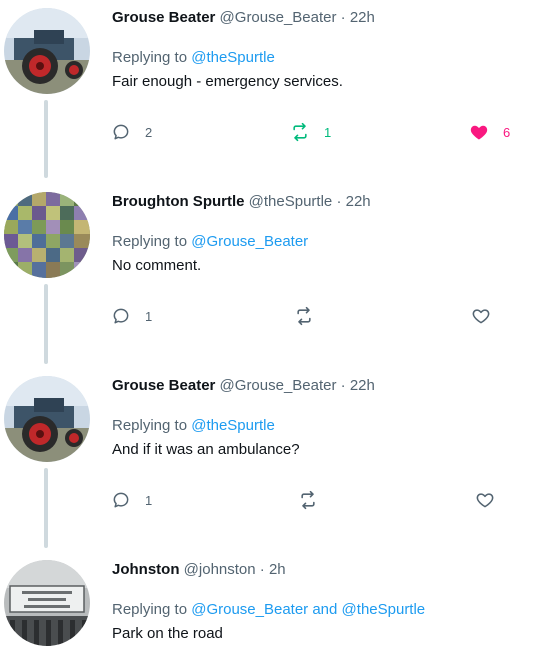 The height and width of the screenshot is (650, 557). What do you see at coordinates (324, 609) in the screenshot?
I see `replying-to-conjunction: and` at bounding box center [324, 609].